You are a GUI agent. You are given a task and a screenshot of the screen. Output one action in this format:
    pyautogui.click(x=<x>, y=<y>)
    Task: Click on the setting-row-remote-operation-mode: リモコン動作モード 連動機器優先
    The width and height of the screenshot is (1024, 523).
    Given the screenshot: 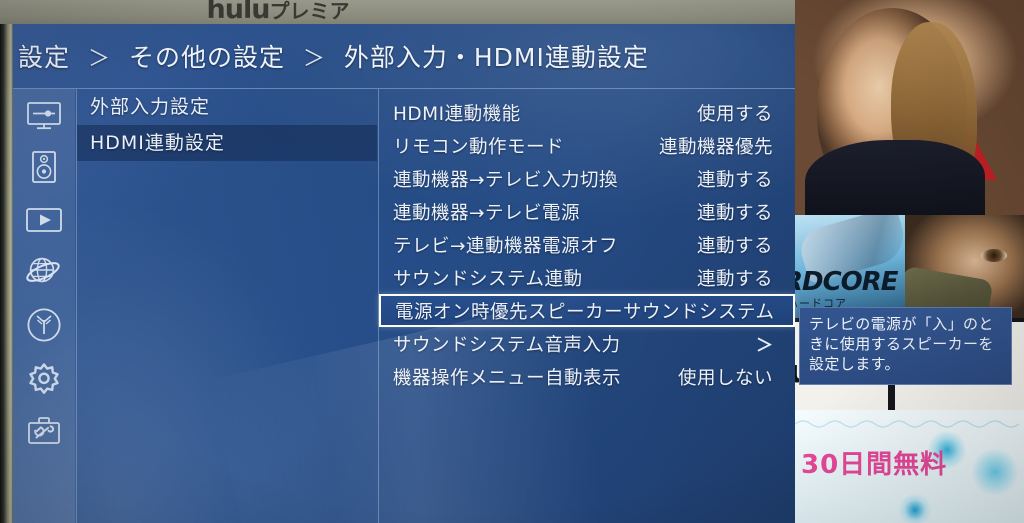 What is the action you would take?
    pyautogui.click(x=587, y=145)
    